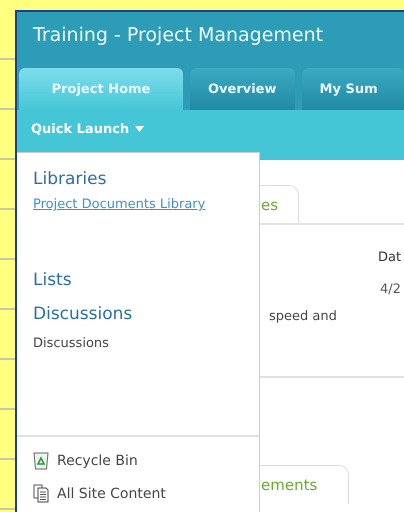 Image resolution: width=404 pixels, height=512 pixels. Describe the element at coordinates (111, 494) in the screenshot. I see `menu-link: All Site Content` at that location.